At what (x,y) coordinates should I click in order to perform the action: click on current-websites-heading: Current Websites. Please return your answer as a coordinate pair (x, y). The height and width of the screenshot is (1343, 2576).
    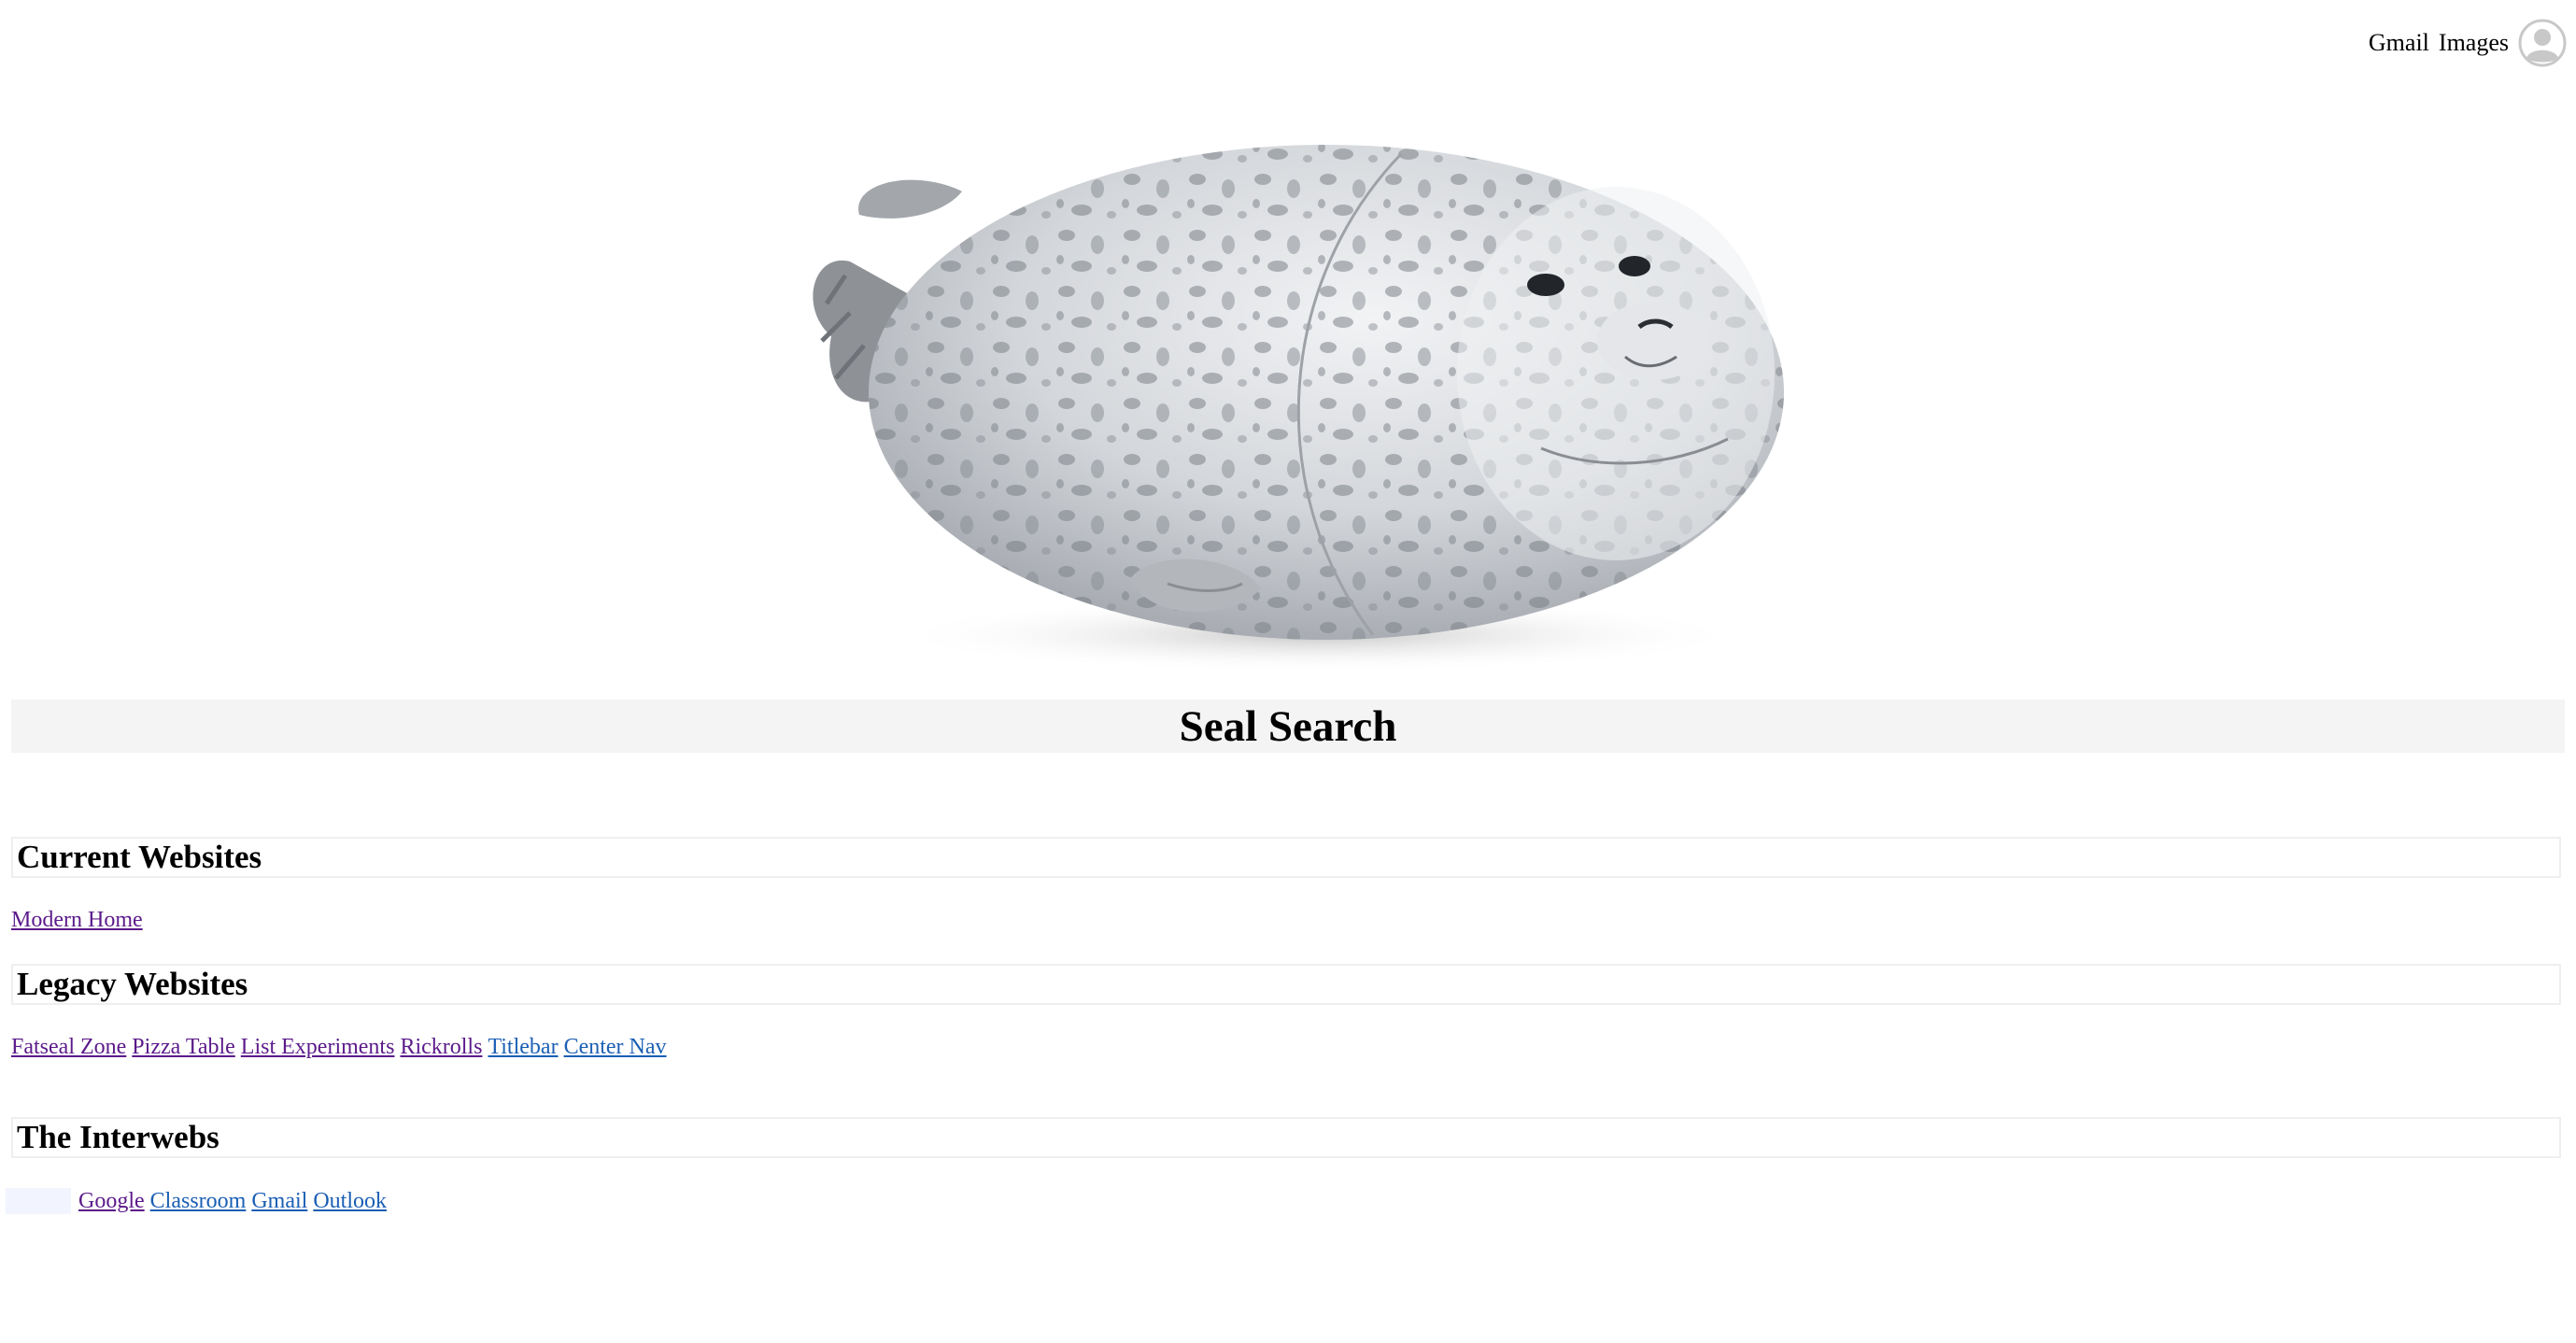
    Looking at the image, I should click on (139, 857).